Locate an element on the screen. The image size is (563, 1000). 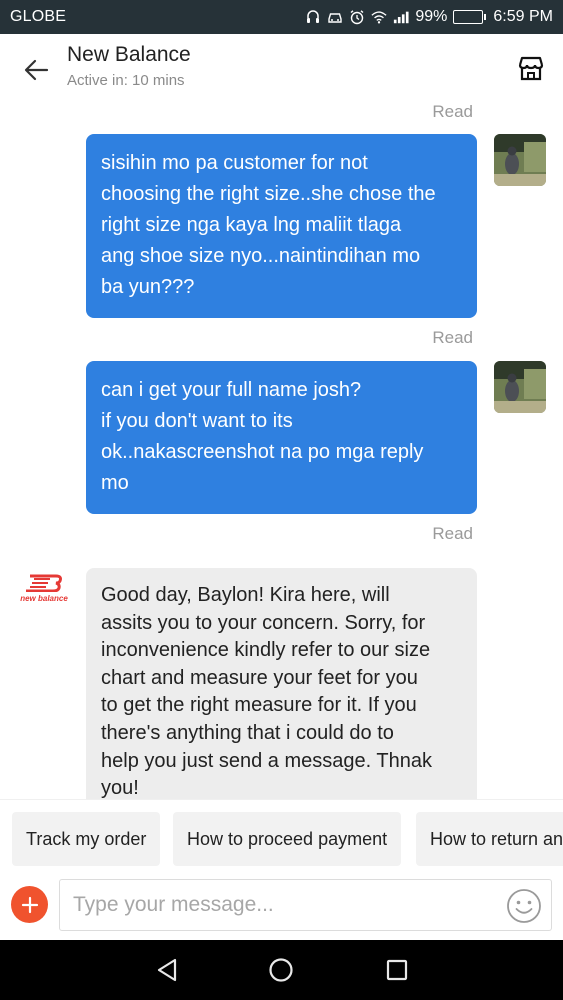
quick-reply-chip: How to return an is located at coordinates (489, 839).